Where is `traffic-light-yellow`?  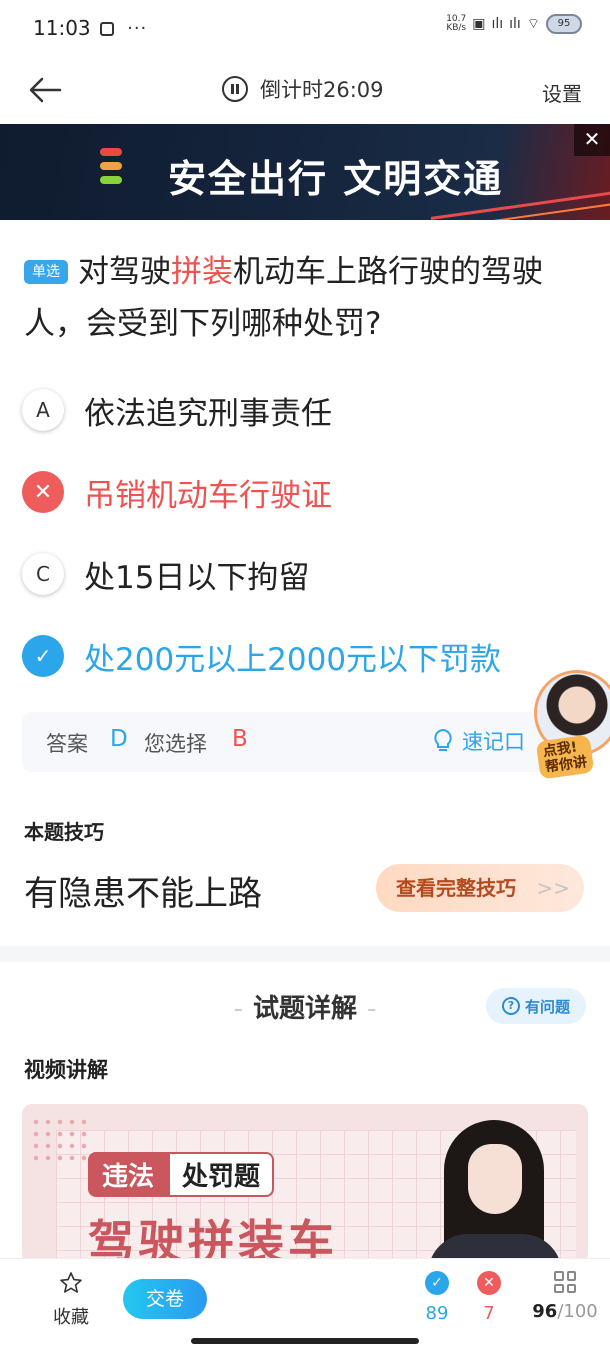
traffic-light-yellow is located at coordinates (111, 166).